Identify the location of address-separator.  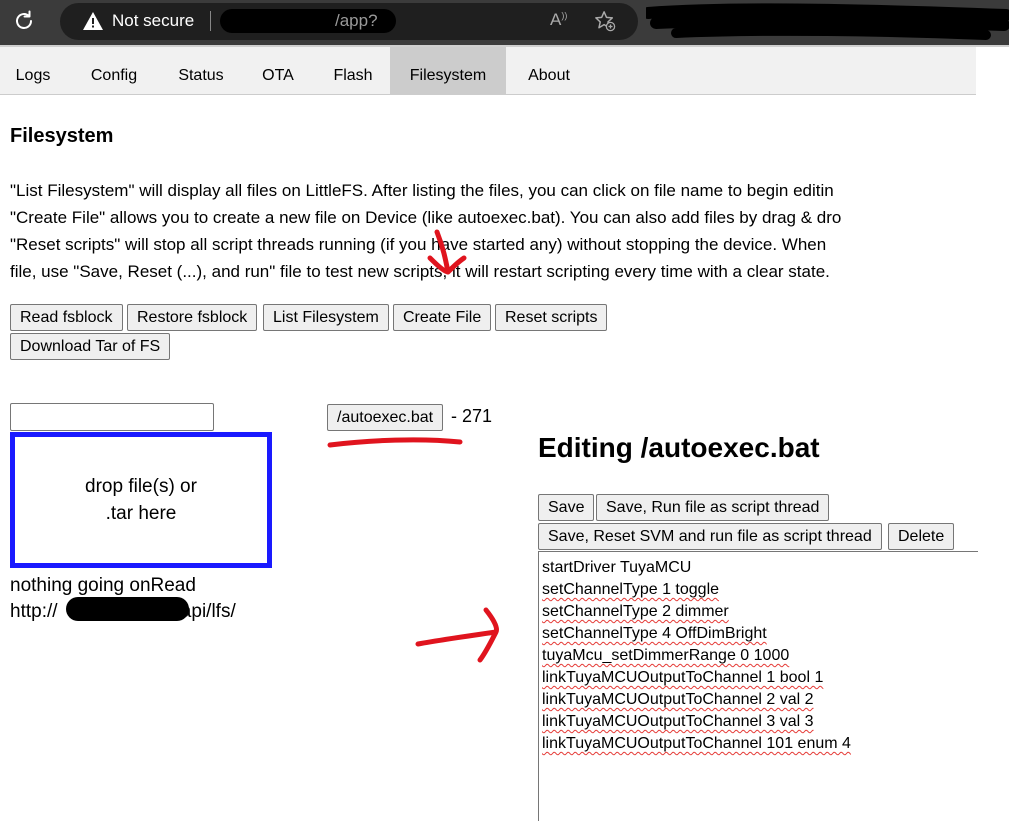
(210, 21).